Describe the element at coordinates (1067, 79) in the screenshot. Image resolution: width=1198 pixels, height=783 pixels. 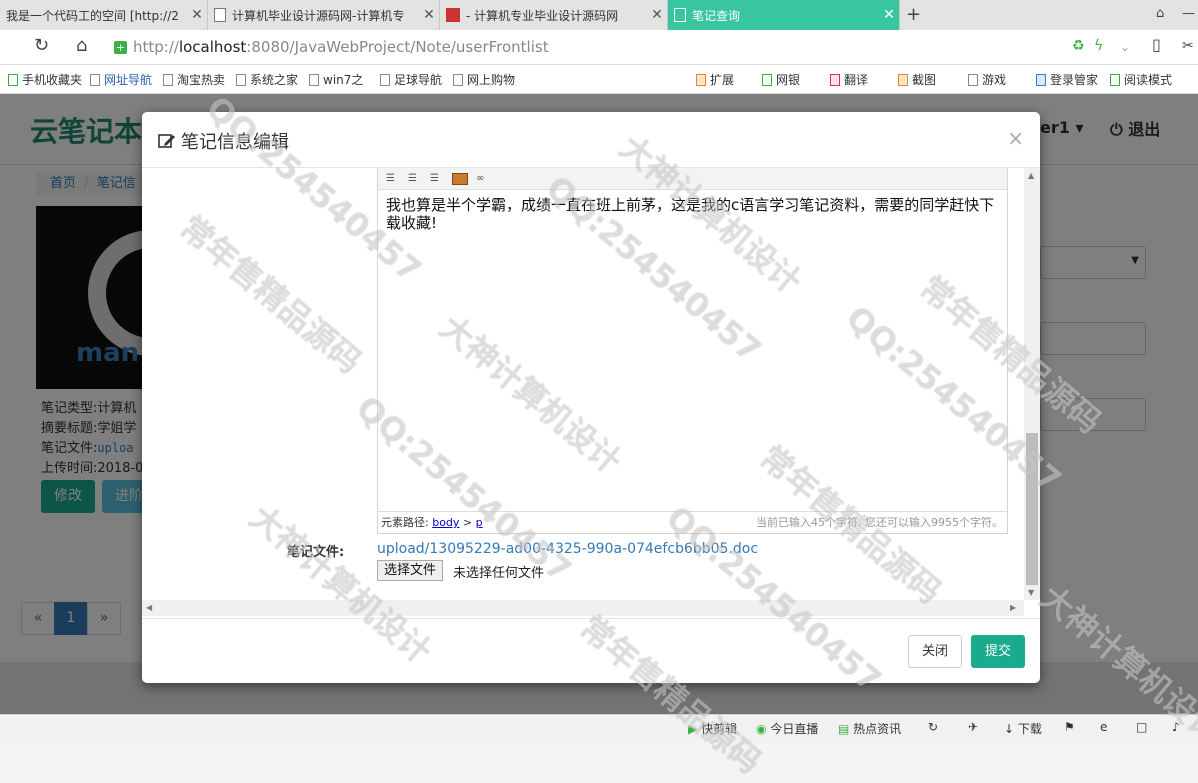
I see `login-manager-tool: 登录管家` at that location.